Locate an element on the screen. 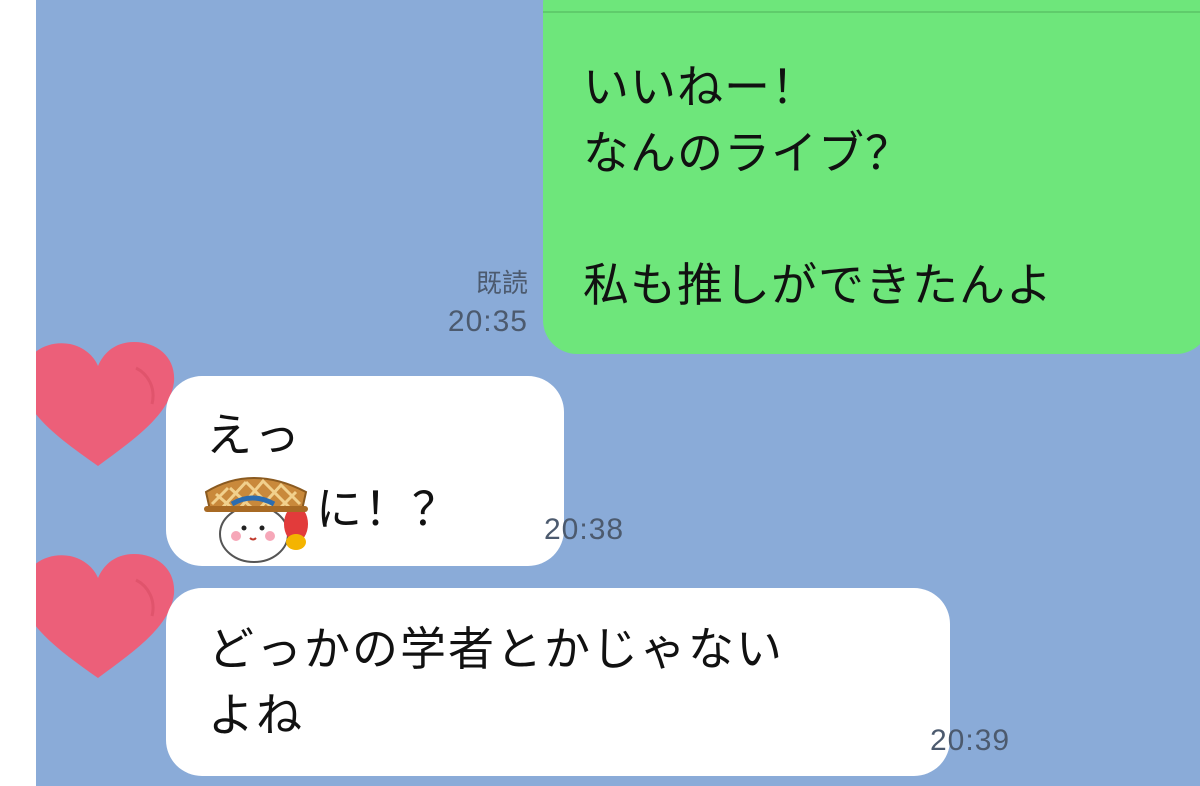 This screenshot has height=786, width=1200. incoming-message-bubble: えっ に！？ is located at coordinates (365, 471).